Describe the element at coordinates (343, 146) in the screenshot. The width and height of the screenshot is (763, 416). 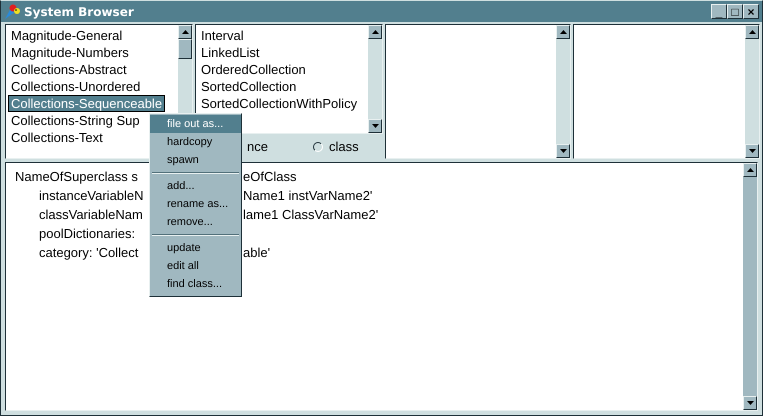
I see `radio-label: class` at that location.